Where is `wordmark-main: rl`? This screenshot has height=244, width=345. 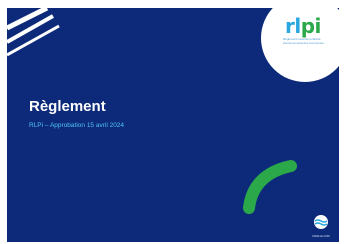
wordmark-main: rl is located at coordinates (293, 26).